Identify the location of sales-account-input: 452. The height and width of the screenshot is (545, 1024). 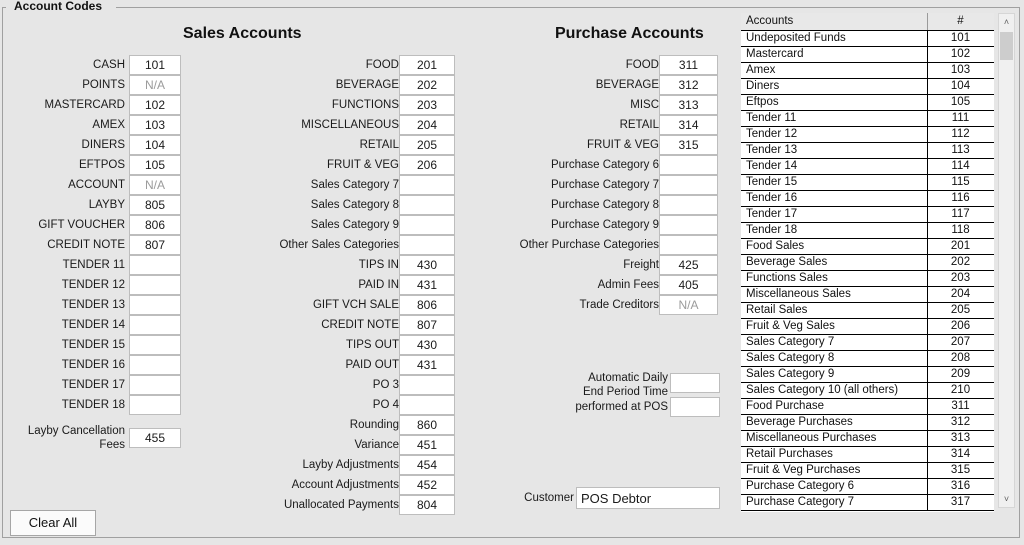
(427, 485).